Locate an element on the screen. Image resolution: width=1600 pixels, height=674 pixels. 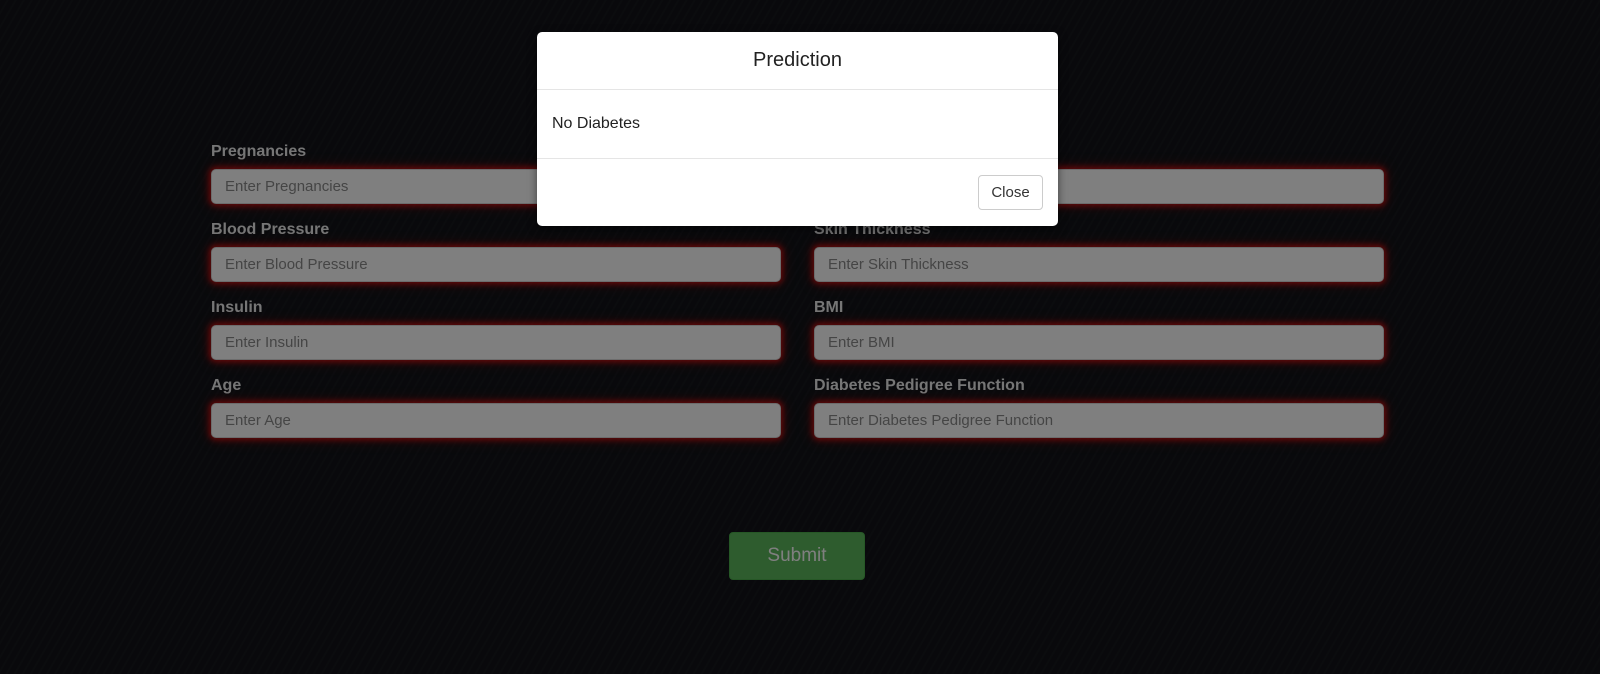
prediction-modal: Prediction No Diabetes Close is located at coordinates (797, 129).